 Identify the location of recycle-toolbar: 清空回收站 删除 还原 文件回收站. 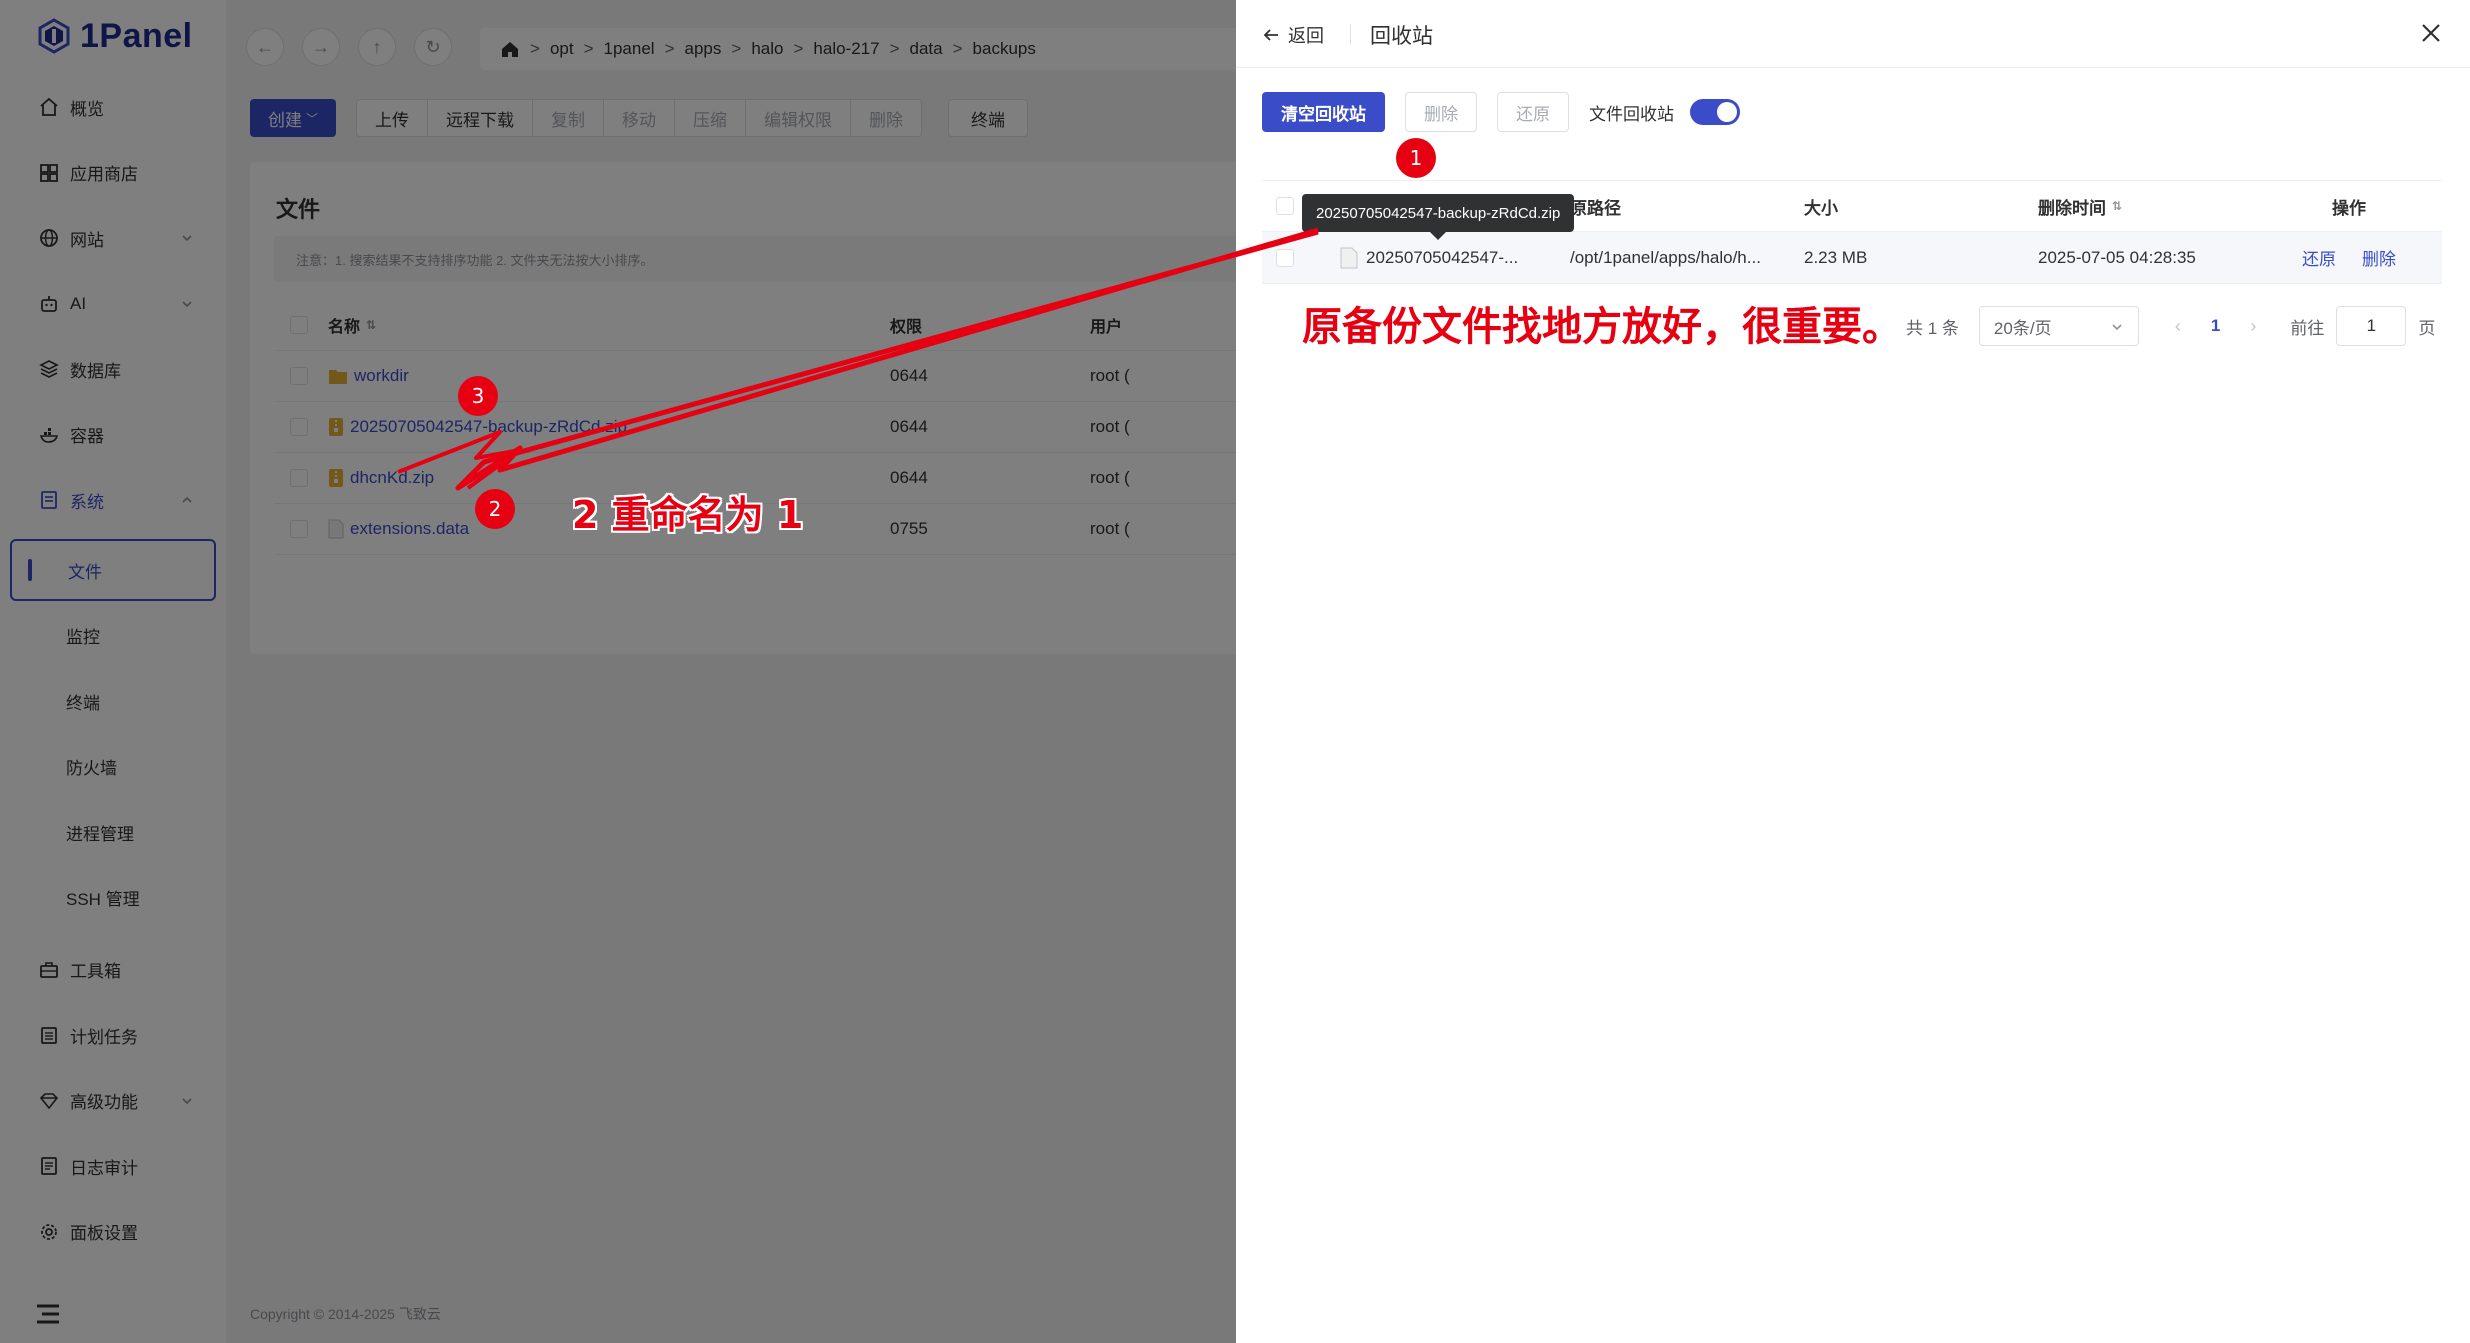
(1501, 112).